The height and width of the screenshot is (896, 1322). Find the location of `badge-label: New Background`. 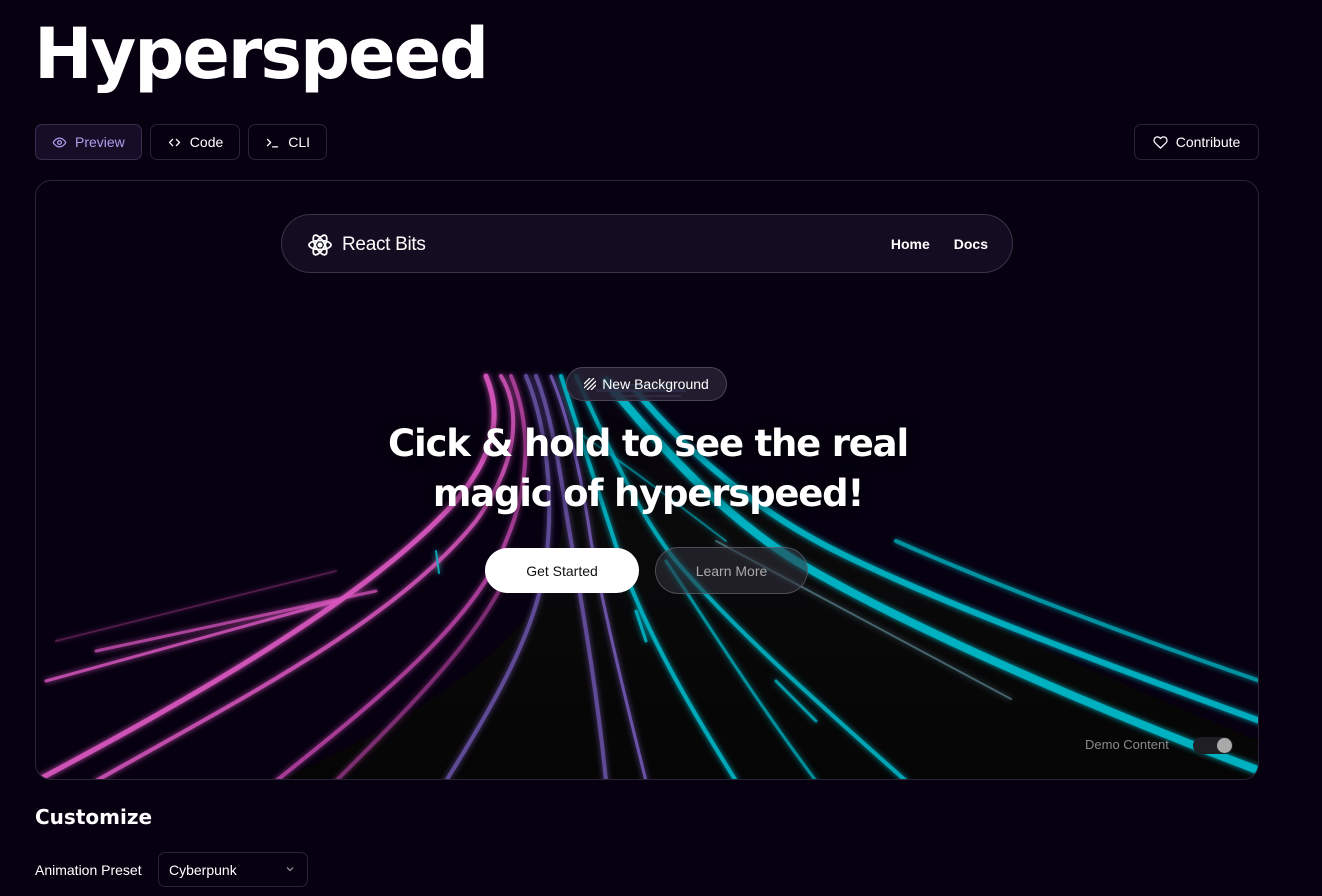

badge-label: New Background is located at coordinates (655, 384).